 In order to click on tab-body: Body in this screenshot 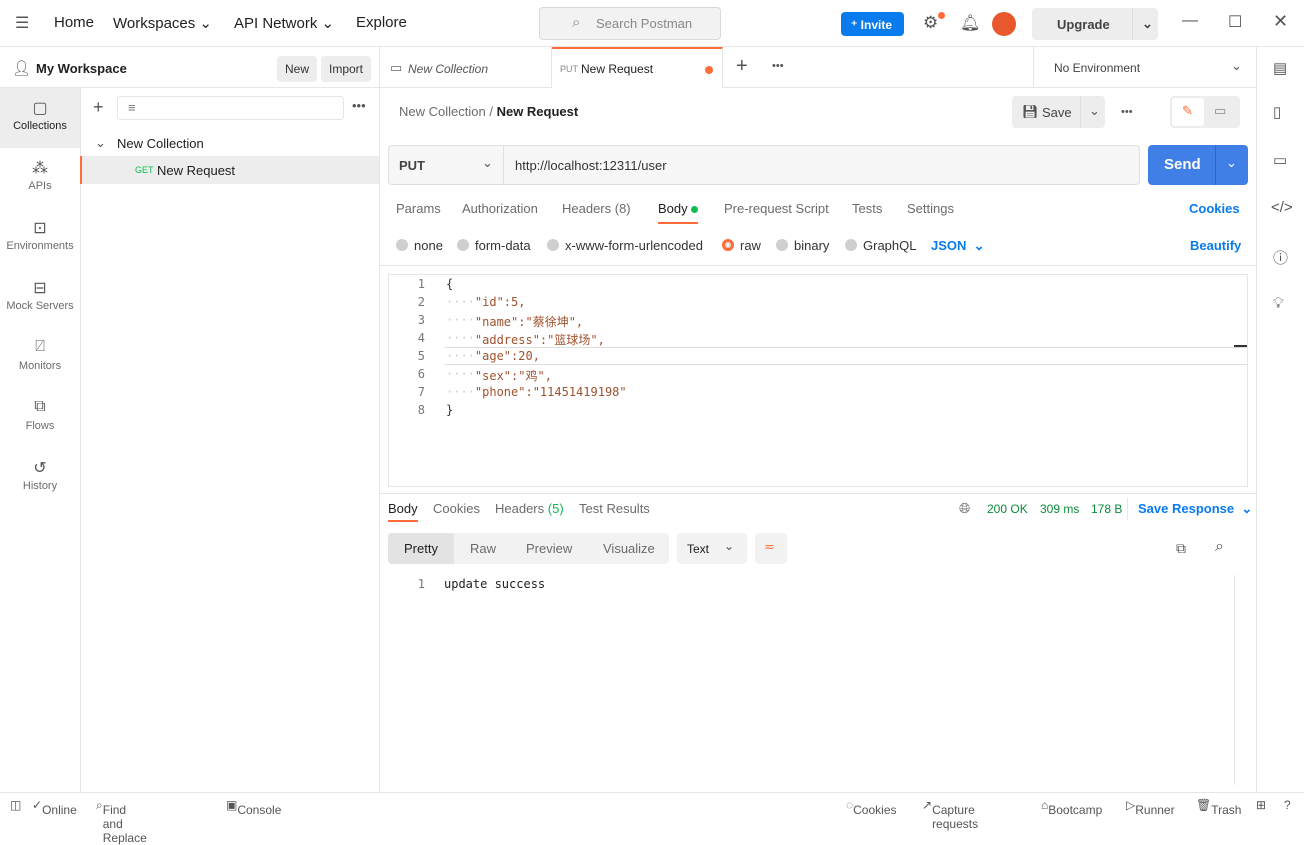, I will do `click(678, 212)`.